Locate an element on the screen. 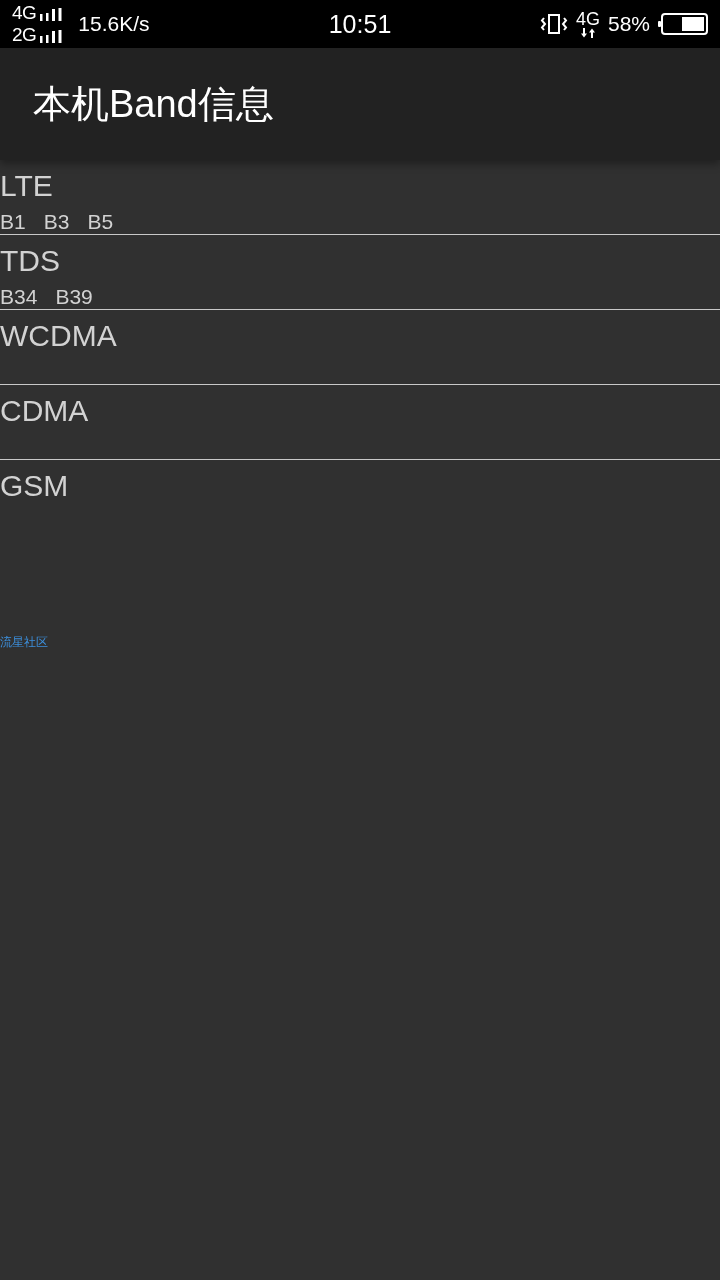  data-arrows-icon is located at coordinates (587, 32).